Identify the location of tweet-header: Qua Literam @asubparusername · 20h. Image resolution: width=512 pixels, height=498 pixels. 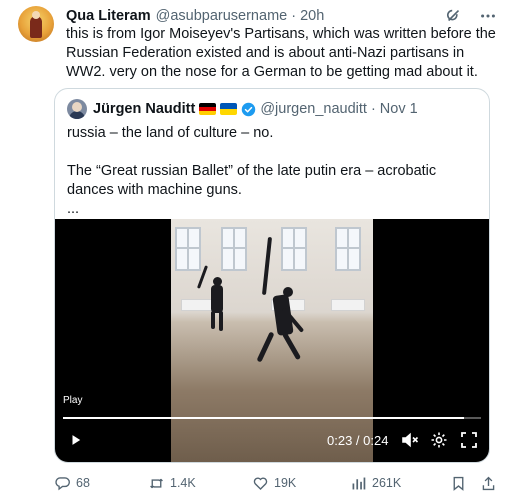
(195, 16).